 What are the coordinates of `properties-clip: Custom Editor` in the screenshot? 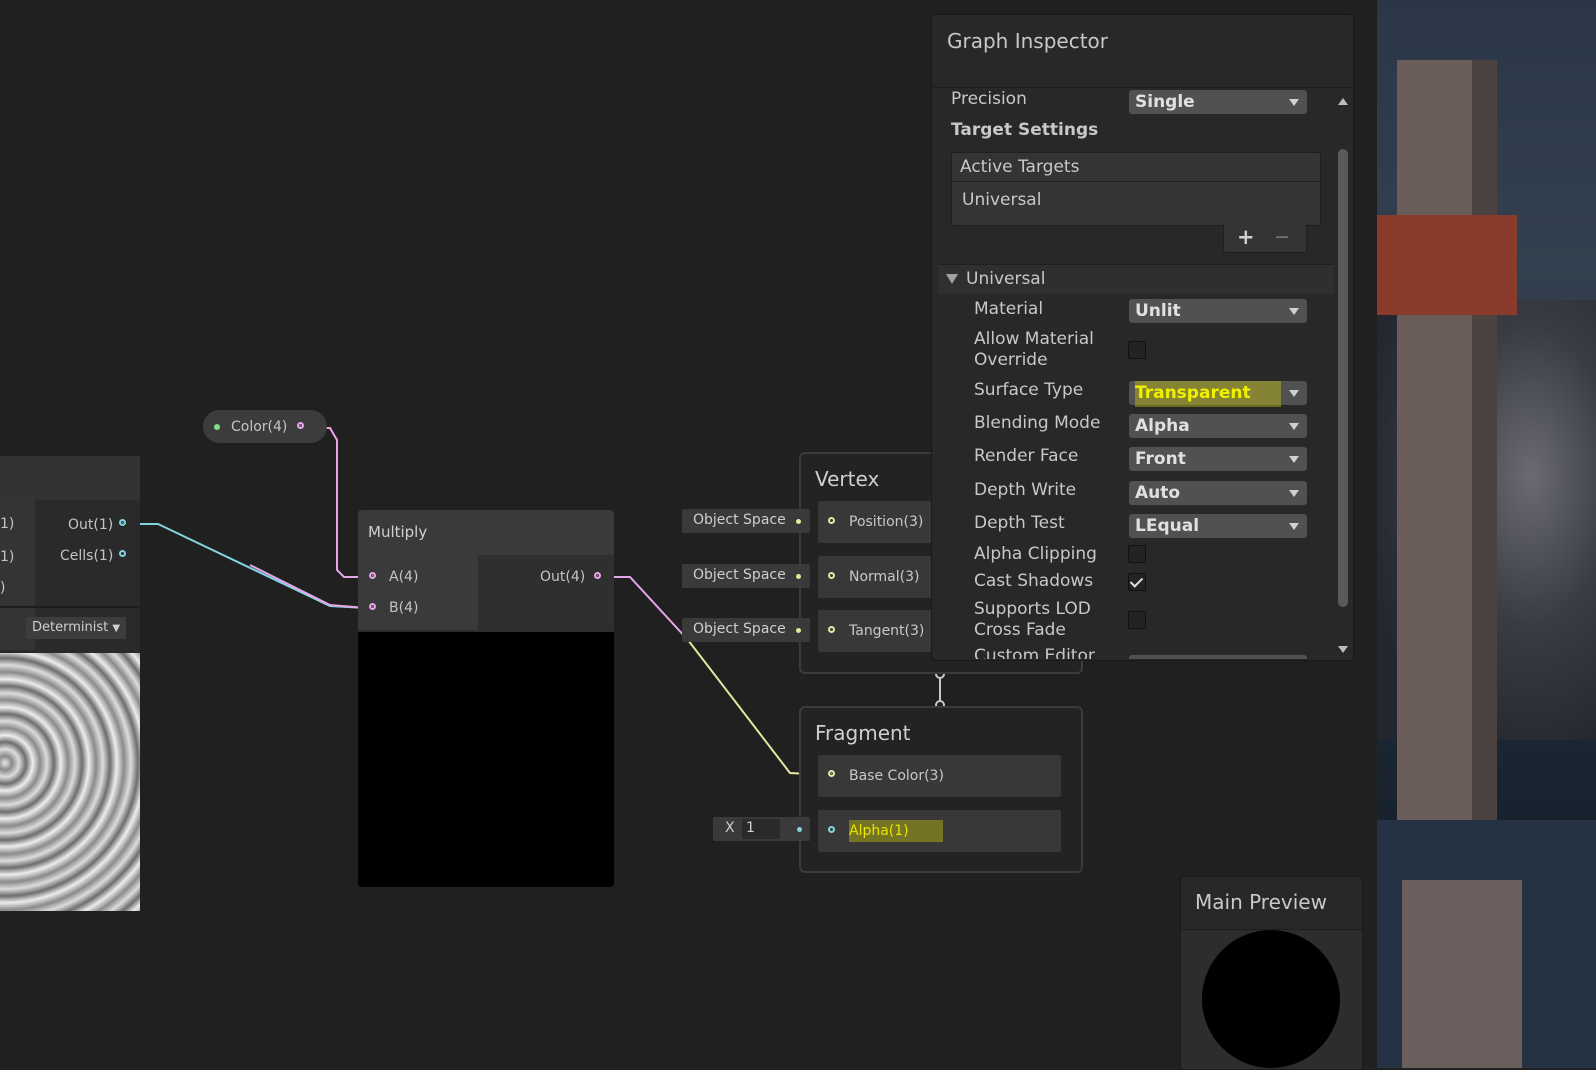 It's located at (1132, 652).